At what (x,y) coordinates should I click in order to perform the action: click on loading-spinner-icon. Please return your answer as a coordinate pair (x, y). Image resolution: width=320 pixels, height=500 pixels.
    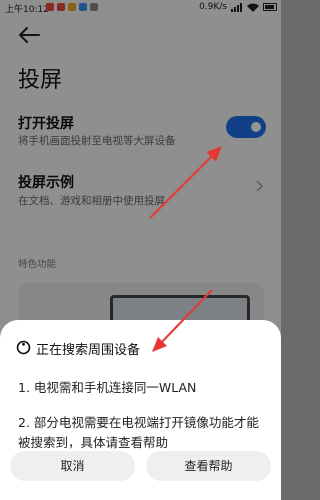
    Looking at the image, I should click on (23, 347).